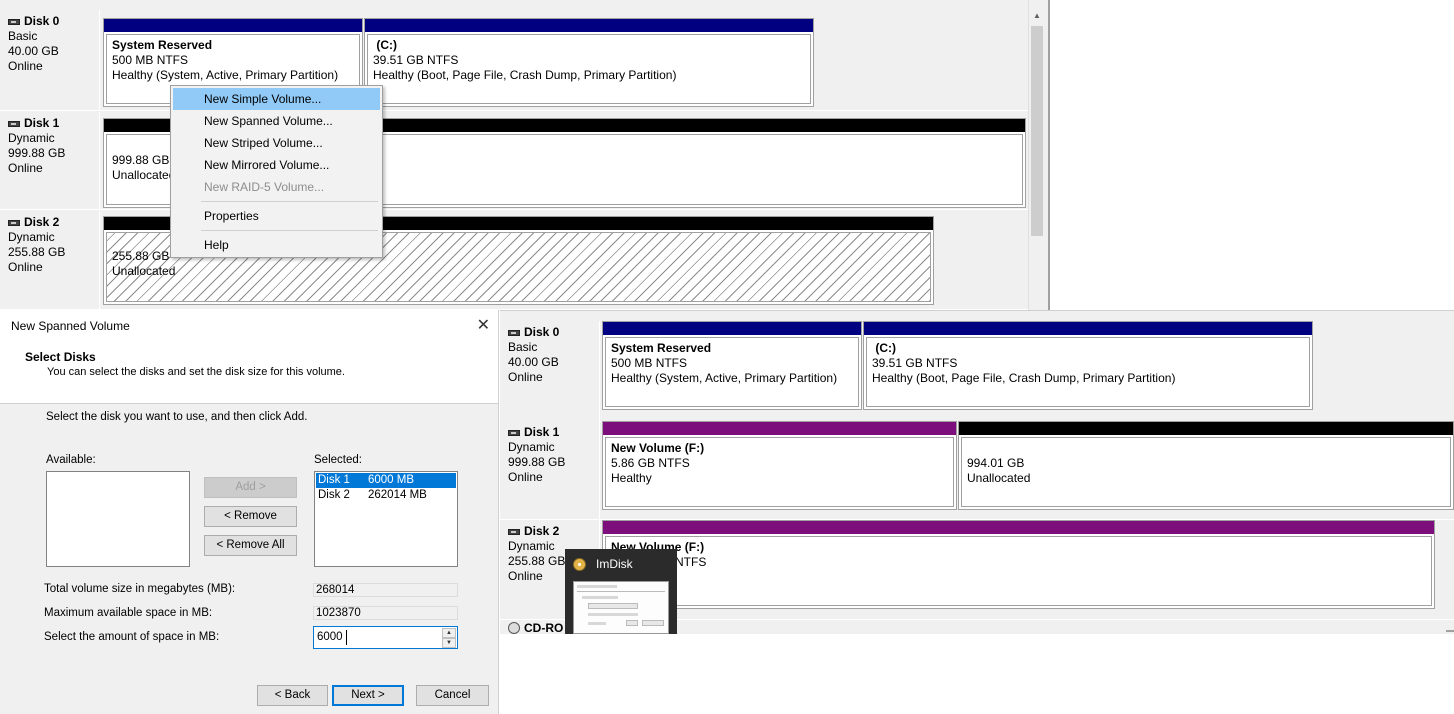 The width and height of the screenshot is (1454, 714). I want to click on disk-info: Disk 2 Dynamic 255.88 GB Online, so click(50, 260).